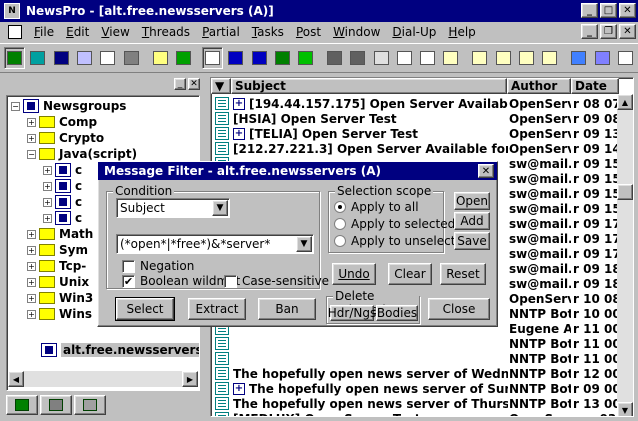  I want to click on pattern-input: (*open*|*free*)&*server* ▼, so click(215, 244).